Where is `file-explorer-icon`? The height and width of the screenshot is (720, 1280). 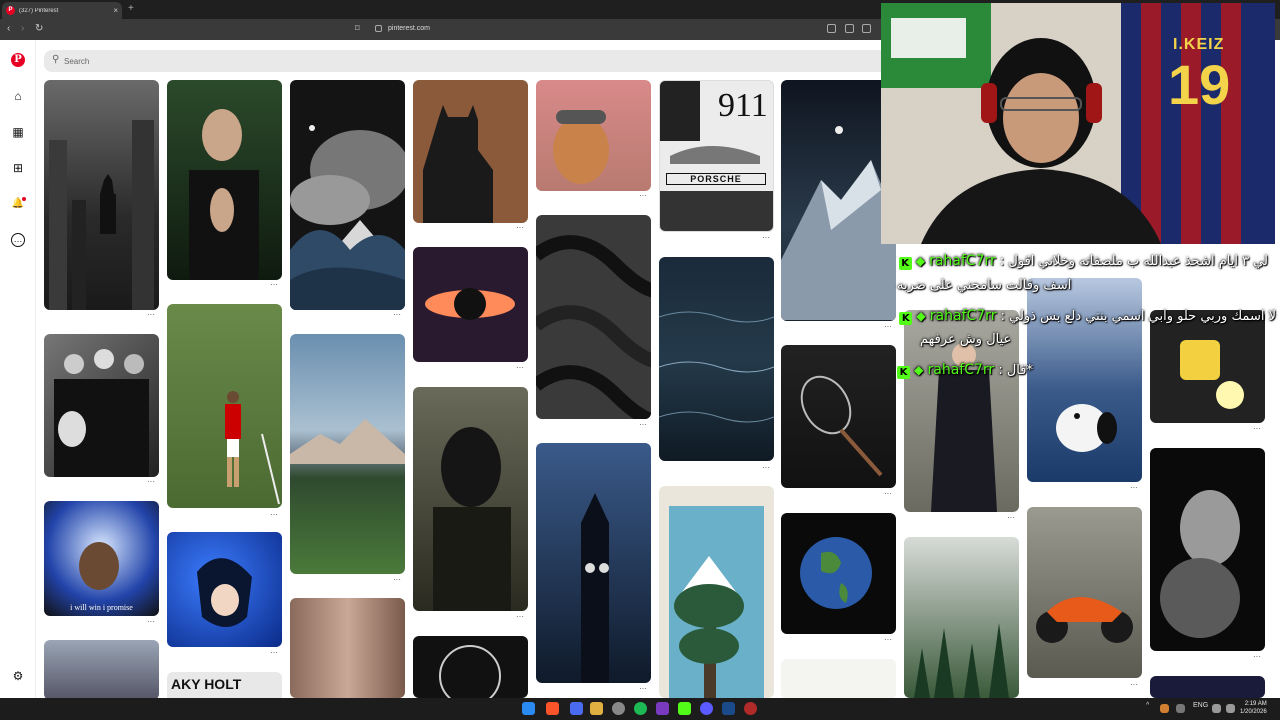 file-explorer-icon is located at coordinates (596, 708).